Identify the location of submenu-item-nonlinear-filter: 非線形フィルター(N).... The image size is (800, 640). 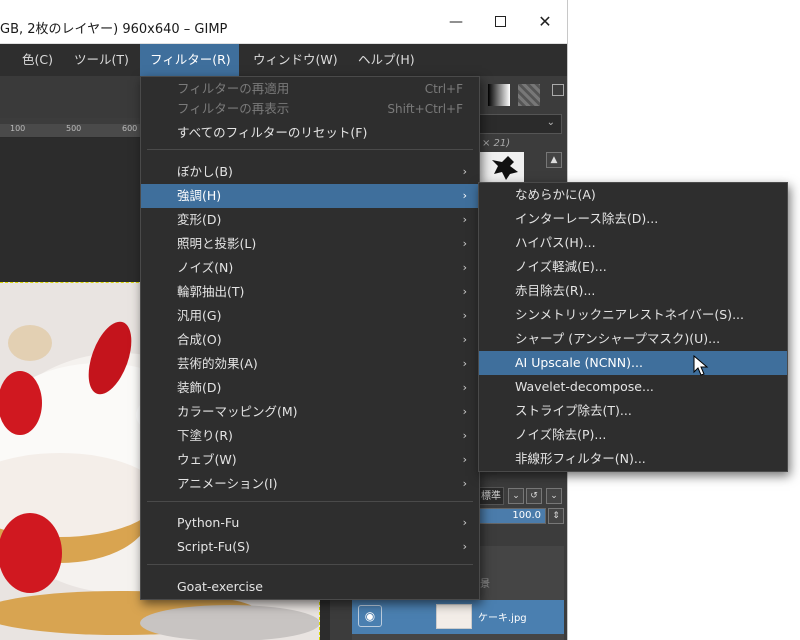
(633, 459).